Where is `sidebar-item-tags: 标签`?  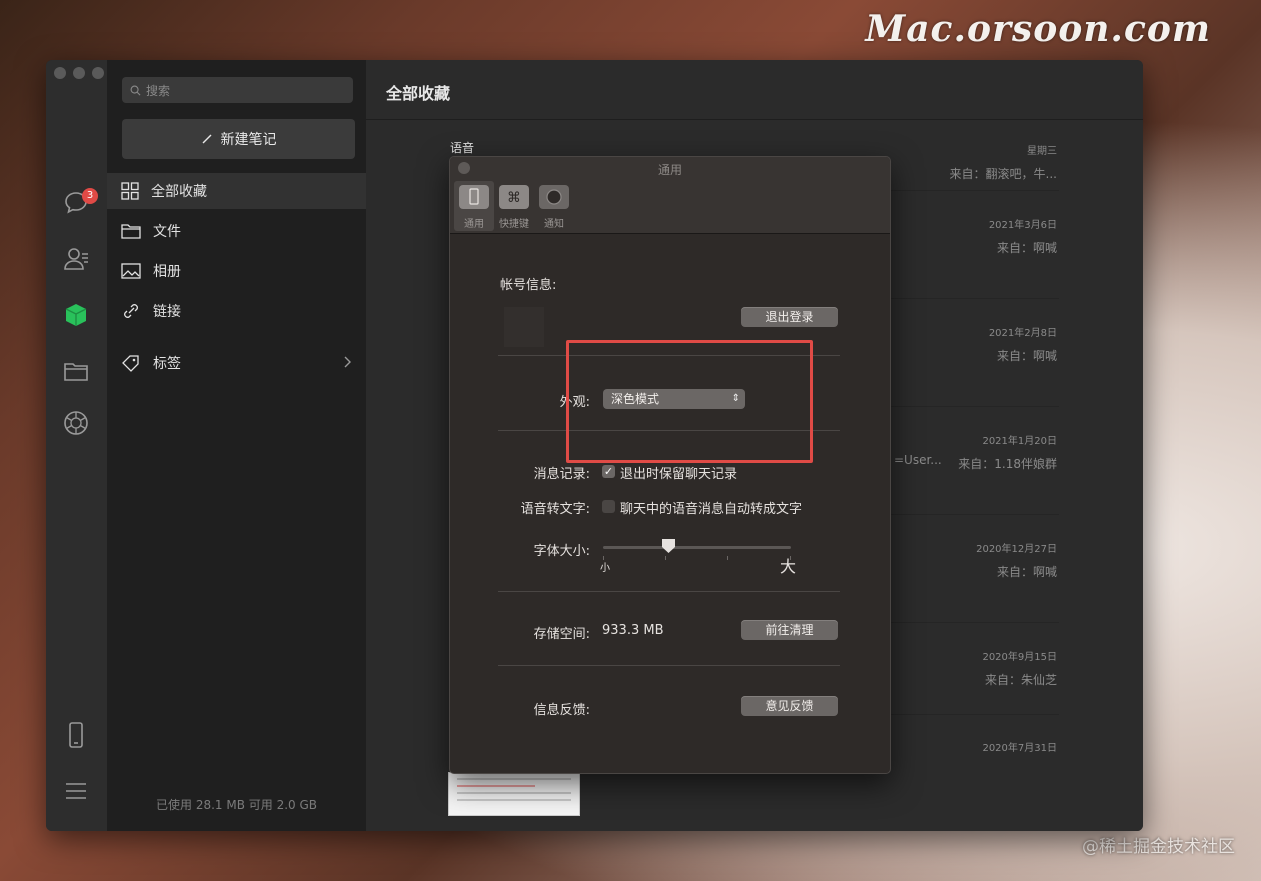 sidebar-item-tags: 标签 is located at coordinates (236, 363).